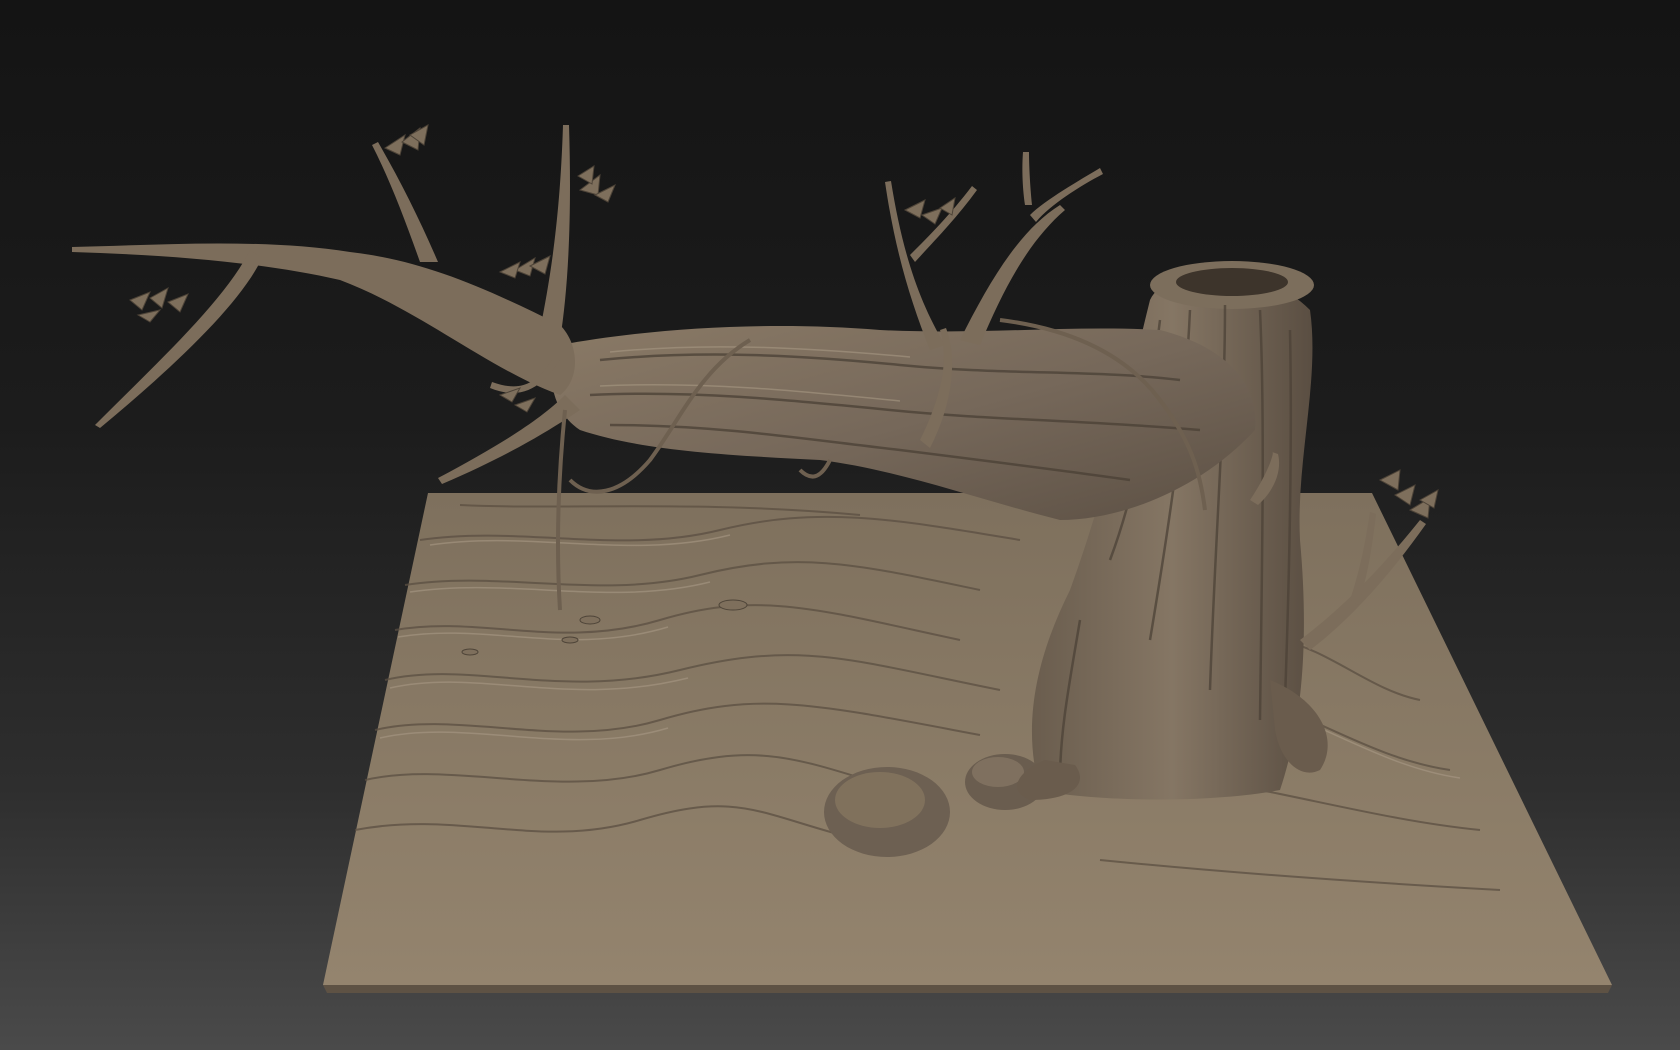 This screenshot has height=1050, width=1680. I want to click on leaf-cluster-right, so click(1408, 494).